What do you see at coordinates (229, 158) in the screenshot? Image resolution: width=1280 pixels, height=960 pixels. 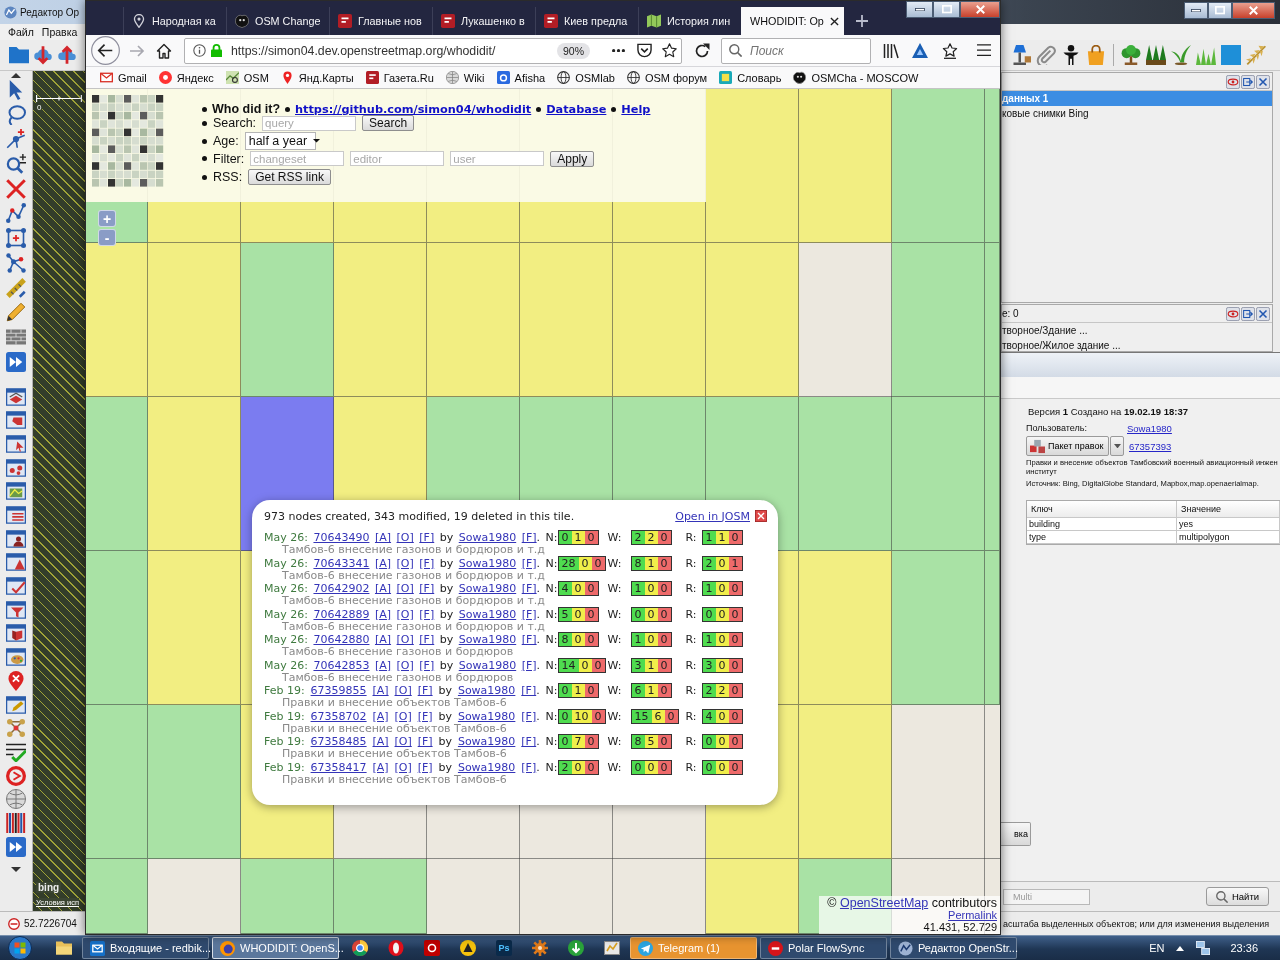 I see `filter-label: Filter:` at bounding box center [229, 158].